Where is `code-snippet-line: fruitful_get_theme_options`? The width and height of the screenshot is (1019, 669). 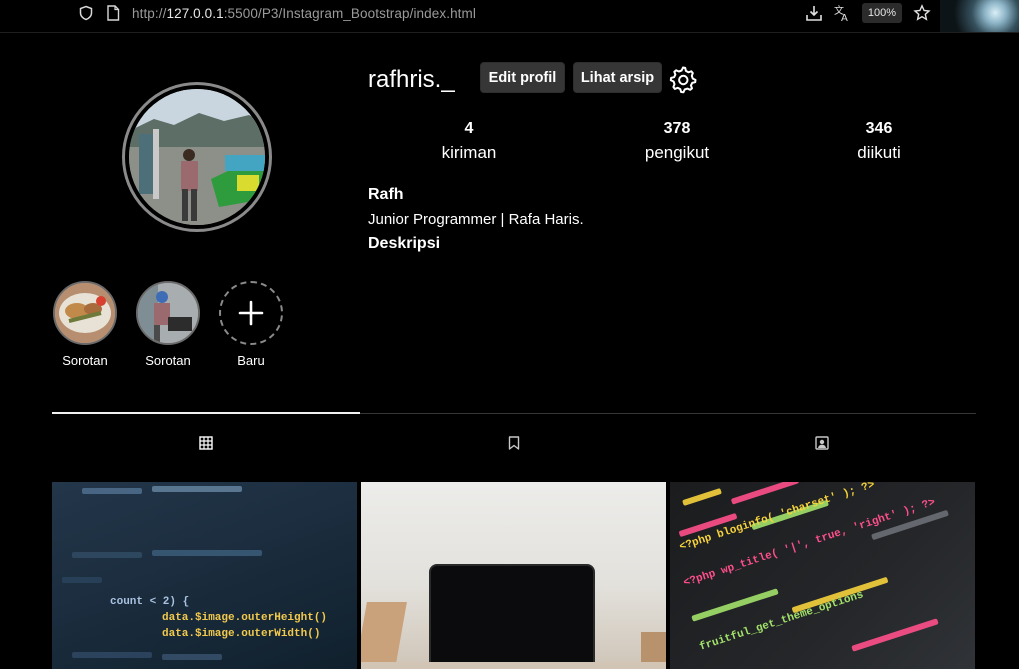 code-snippet-line: fruitful_get_theme_options is located at coordinates (782, 621).